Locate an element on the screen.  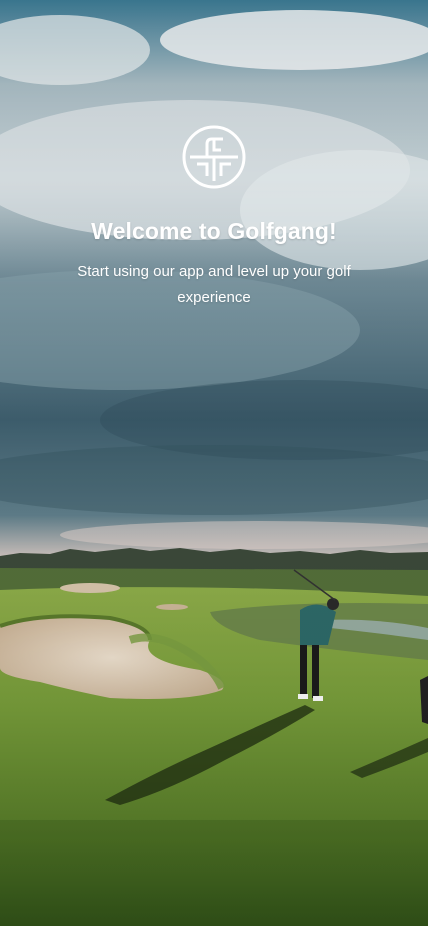
golfgang-logo-icon is located at coordinates (214, 157).